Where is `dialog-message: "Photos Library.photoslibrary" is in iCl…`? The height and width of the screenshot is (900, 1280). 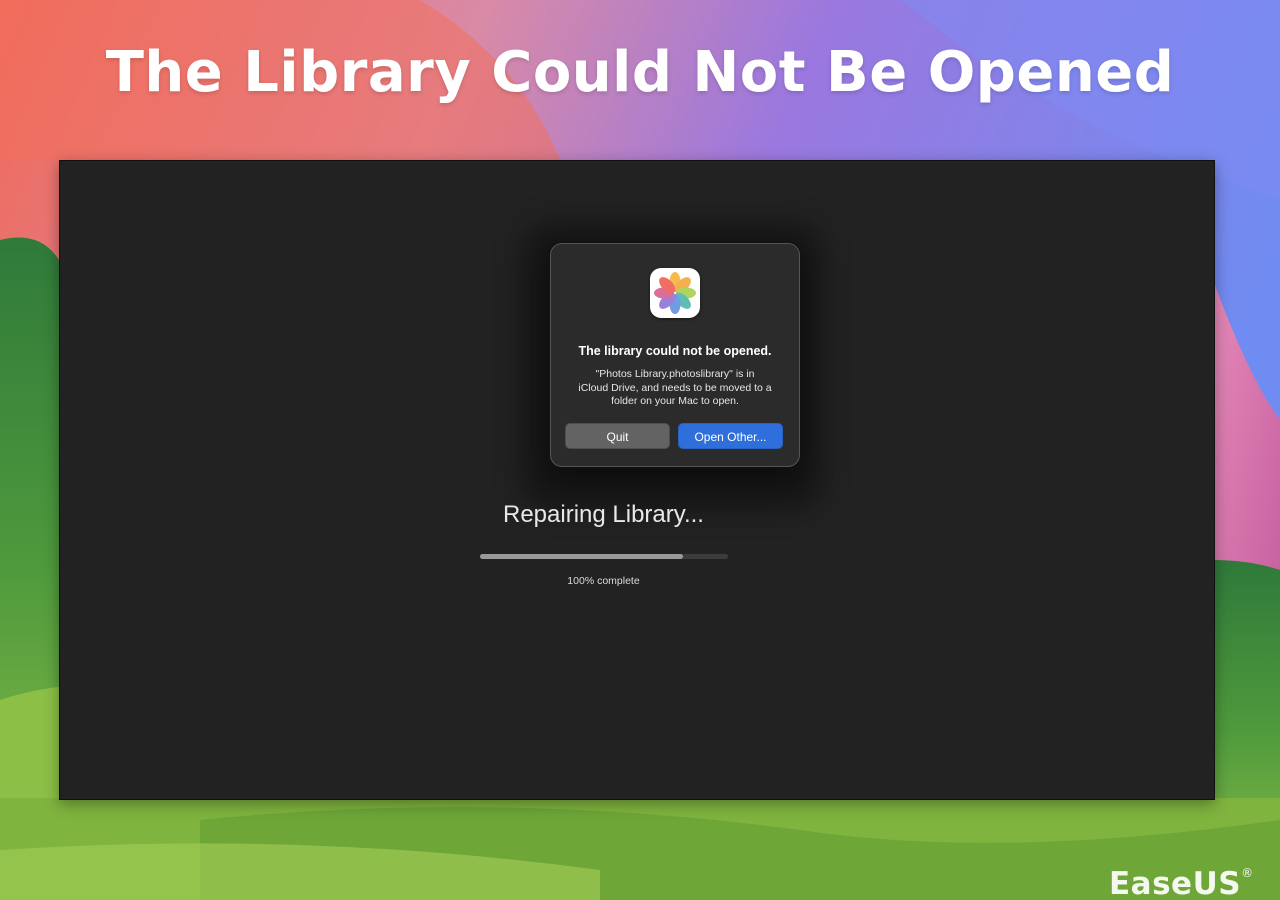
dialog-message: "Photos Library.photoslibrary" is in iCl… is located at coordinates (675, 388).